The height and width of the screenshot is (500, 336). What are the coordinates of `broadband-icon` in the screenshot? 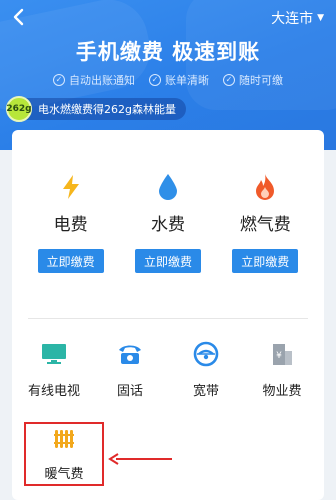 It's located at (206, 354).